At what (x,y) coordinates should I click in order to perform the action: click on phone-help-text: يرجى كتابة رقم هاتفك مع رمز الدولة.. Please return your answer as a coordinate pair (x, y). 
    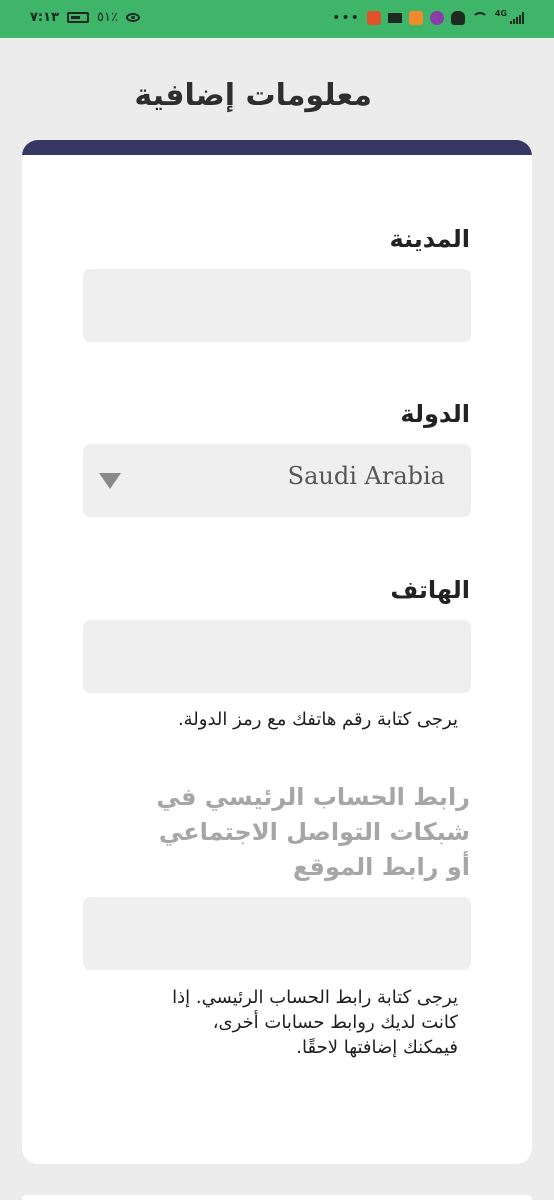
    Looking at the image, I should click on (317, 719).